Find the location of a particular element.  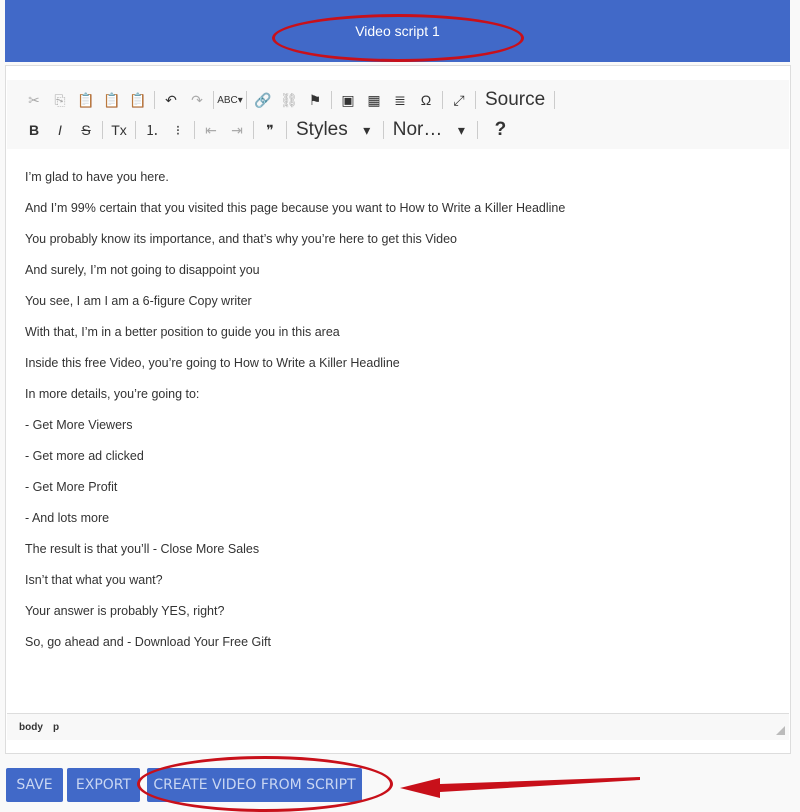

strike-icon: S is located at coordinates (86, 130).